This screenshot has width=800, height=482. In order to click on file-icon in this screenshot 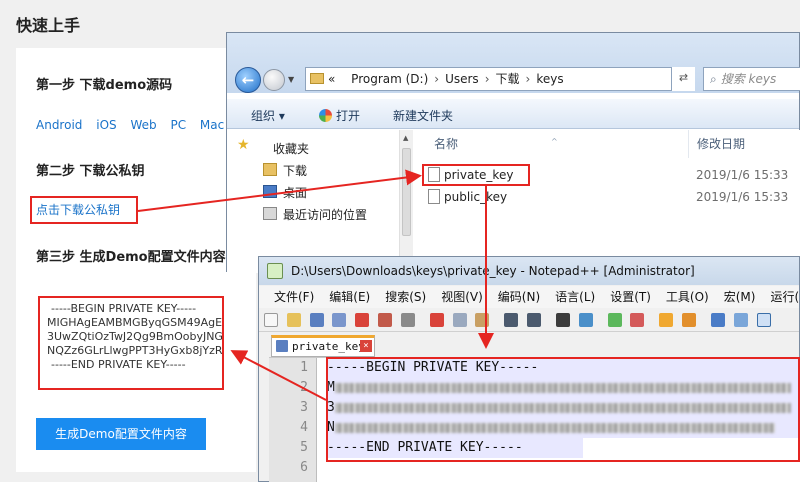, I will do `click(434, 196)`.